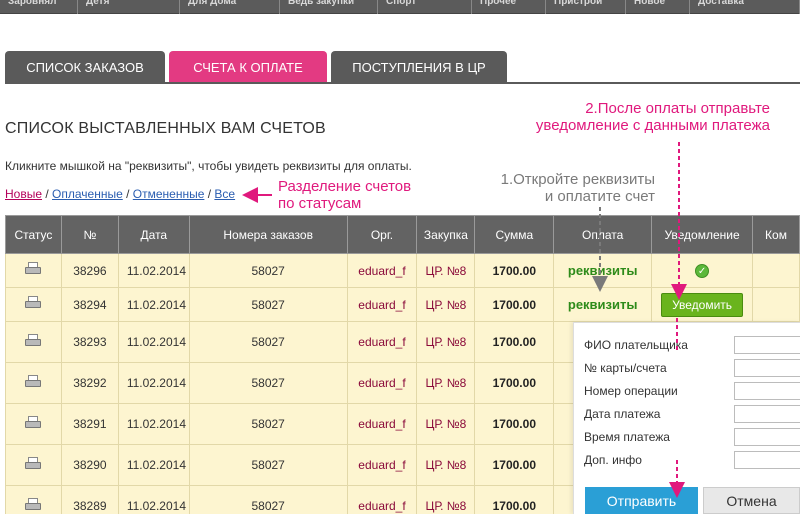 The width and height of the screenshot is (800, 514). I want to click on nav-item: Детя, so click(129, 7).